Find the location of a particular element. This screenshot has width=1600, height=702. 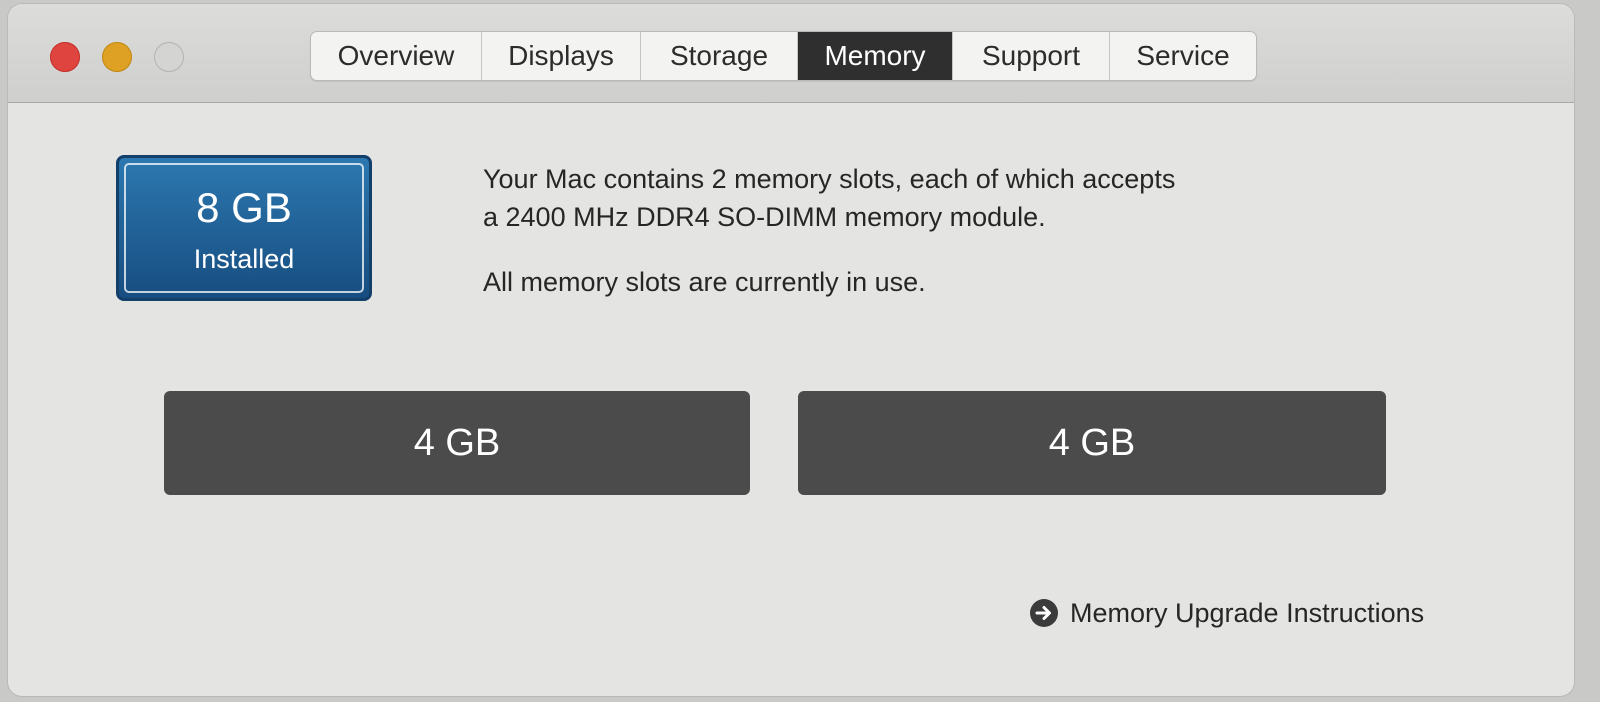

tab-memory: Memory is located at coordinates (875, 56).